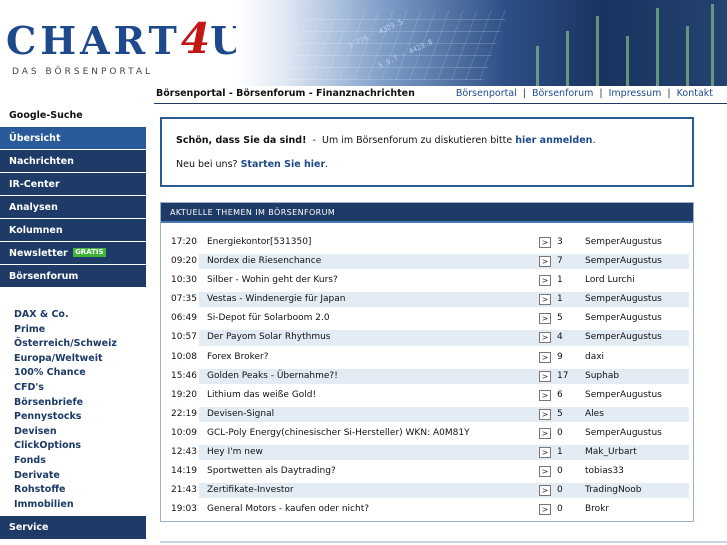  Describe the element at coordinates (80, 505) in the screenshot. I see `forum-category-link: Immobilien` at that location.